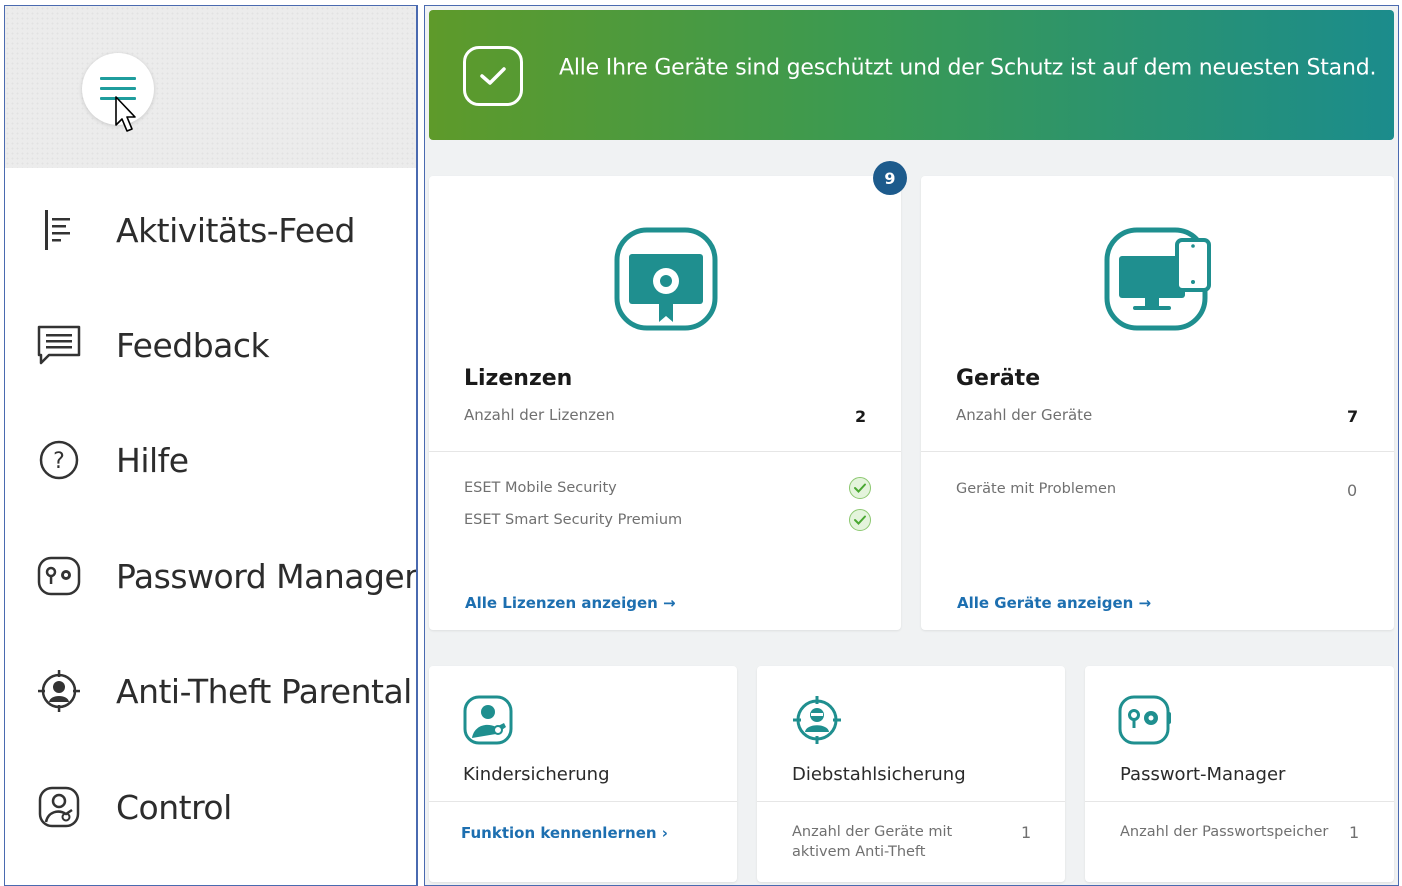 The image size is (1402, 886). Describe the element at coordinates (1353, 416) in the screenshot. I see `device-count-value: 7` at that location.